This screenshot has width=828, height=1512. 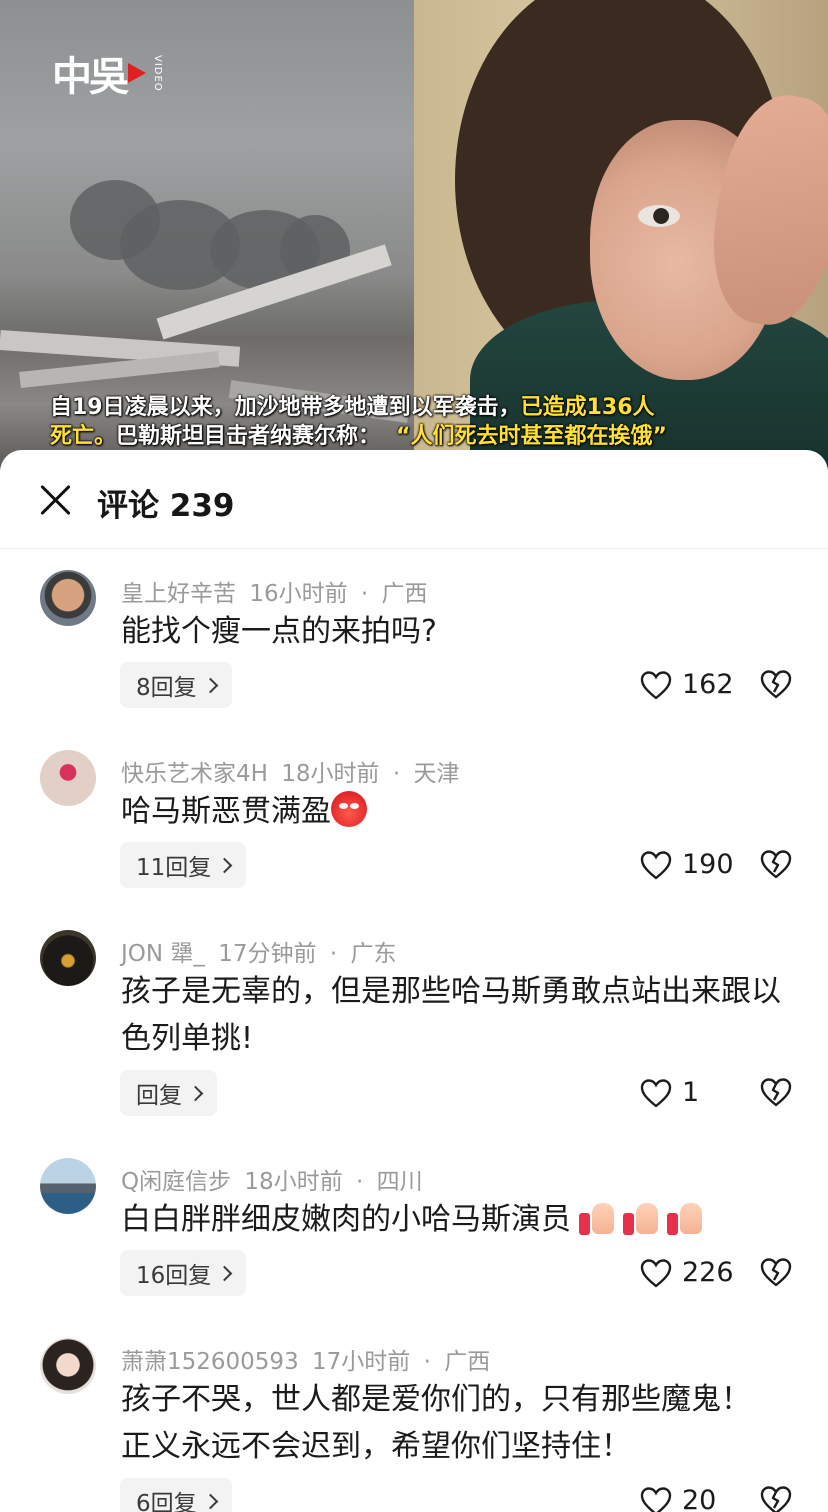 What do you see at coordinates (285, 407) in the screenshot?
I see `caption-line1-white: 自19日凌晨以来，加沙地带多地遭到以军袭击，` at bounding box center [285, 407].